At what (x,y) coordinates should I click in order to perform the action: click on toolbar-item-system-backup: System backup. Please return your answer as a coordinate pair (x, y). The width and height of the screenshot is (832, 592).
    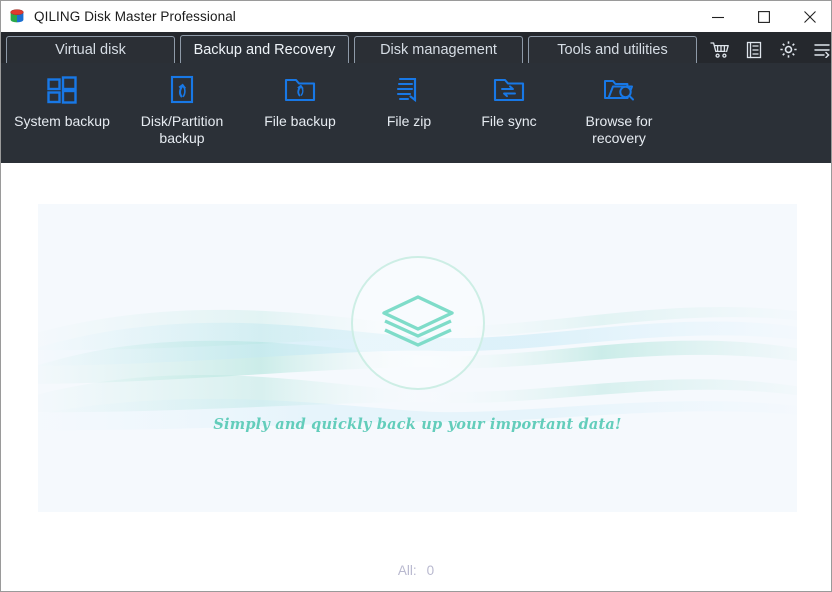
    Looking at the image, I should click on (62, 96).